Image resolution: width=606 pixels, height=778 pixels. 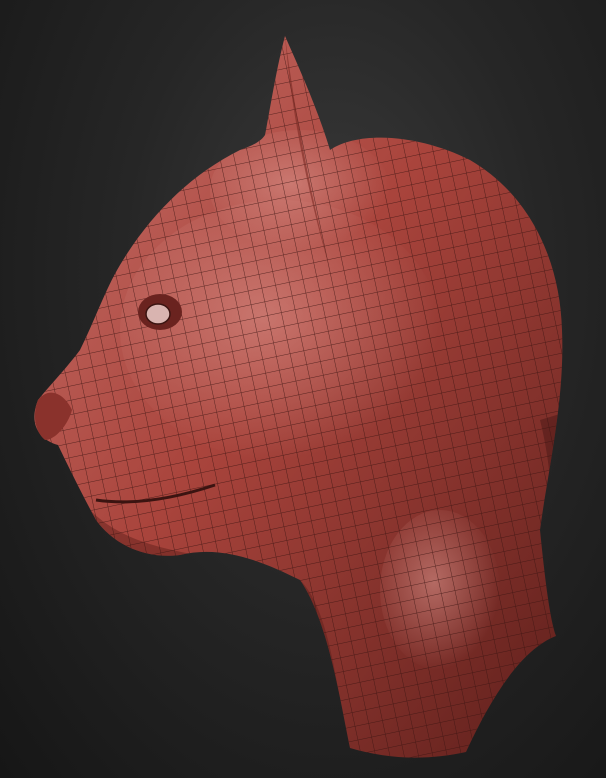 I want to click on eye, so click(x=160, y=312).